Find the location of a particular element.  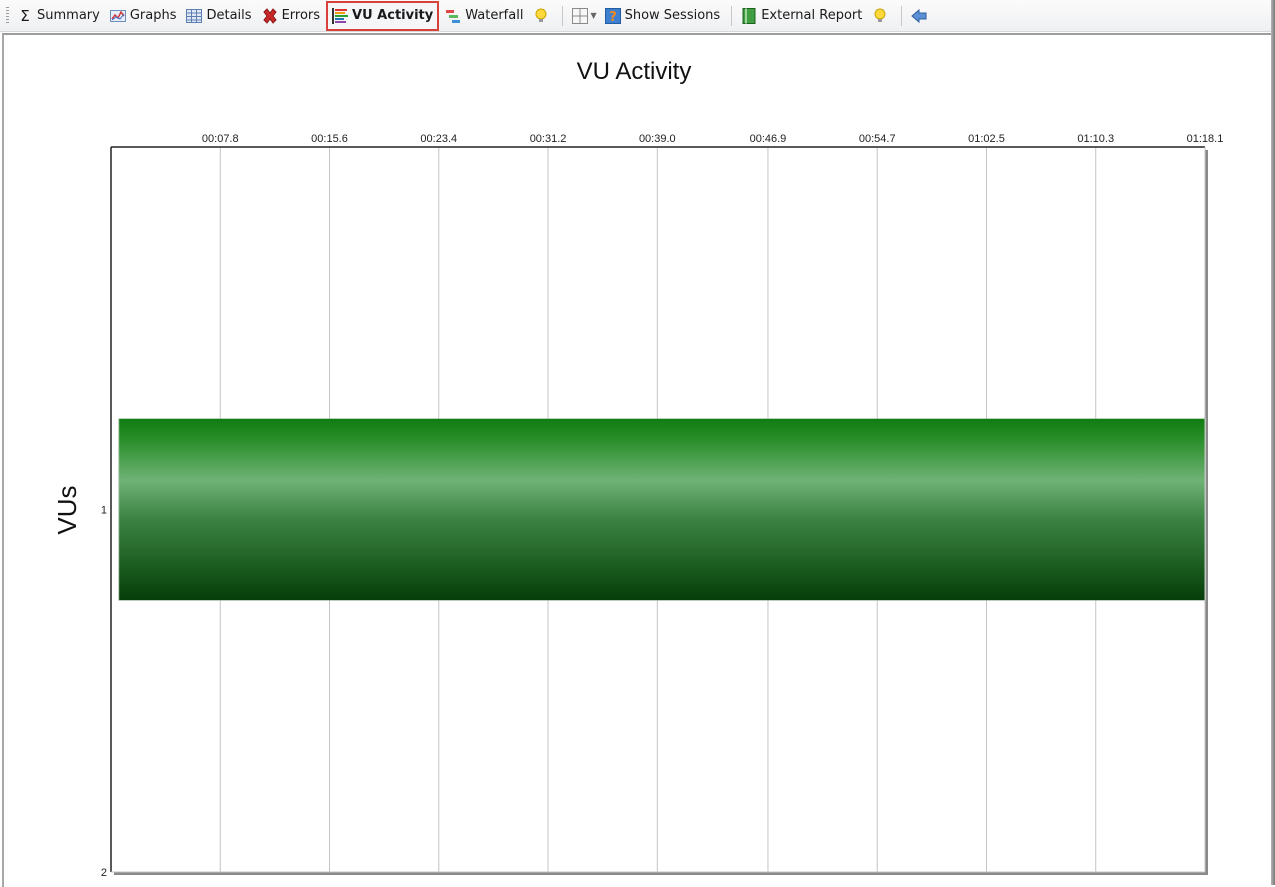

x-tick-label: 00:39.0 is located at coordinates (657, 139).